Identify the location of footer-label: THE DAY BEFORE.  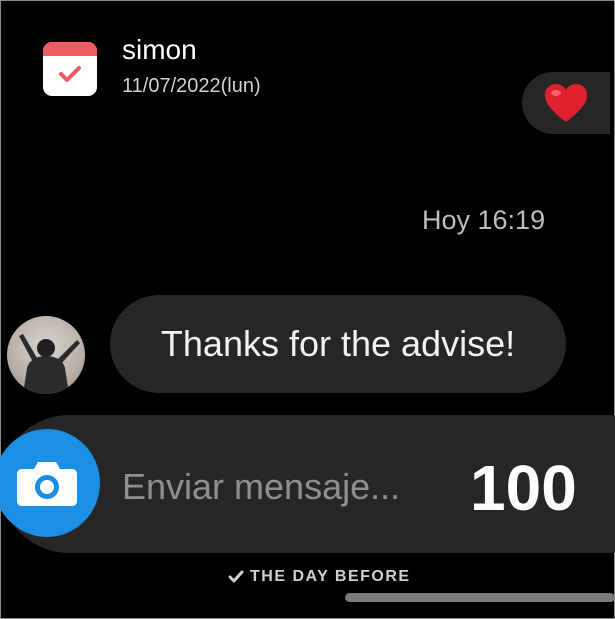
(319, 577).